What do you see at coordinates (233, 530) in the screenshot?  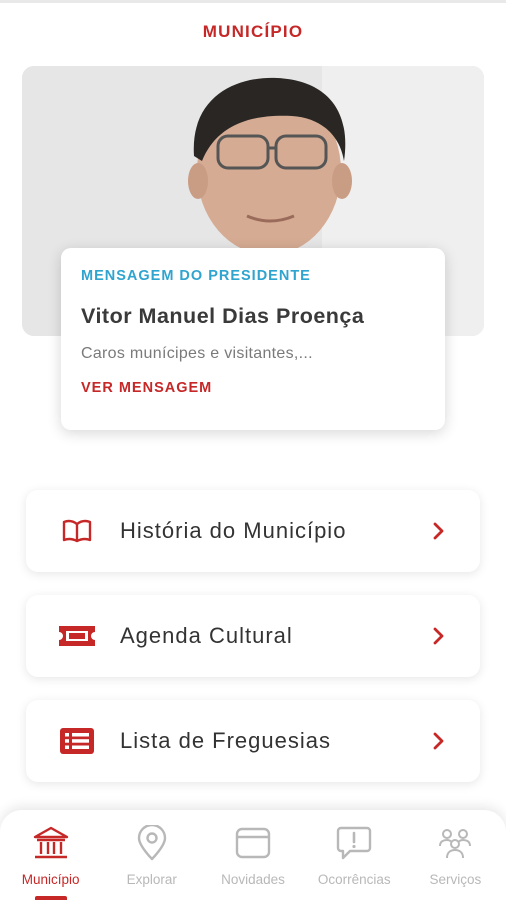 I see `menu-item-label: História do Município` at bounding box center [233, 530].